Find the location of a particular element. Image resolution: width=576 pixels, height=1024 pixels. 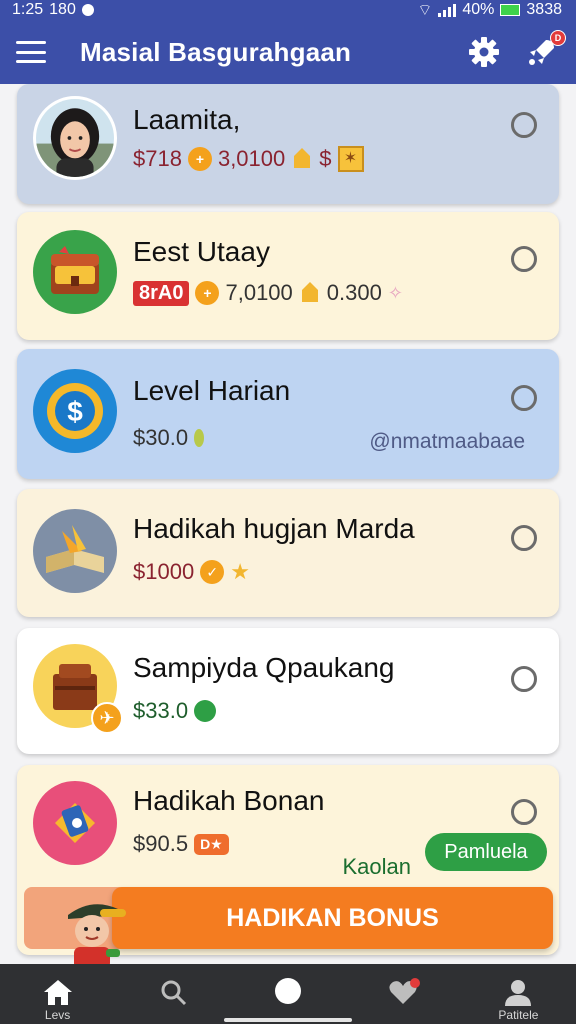

treasure-chest-icon is located at coordinates (75, 272).